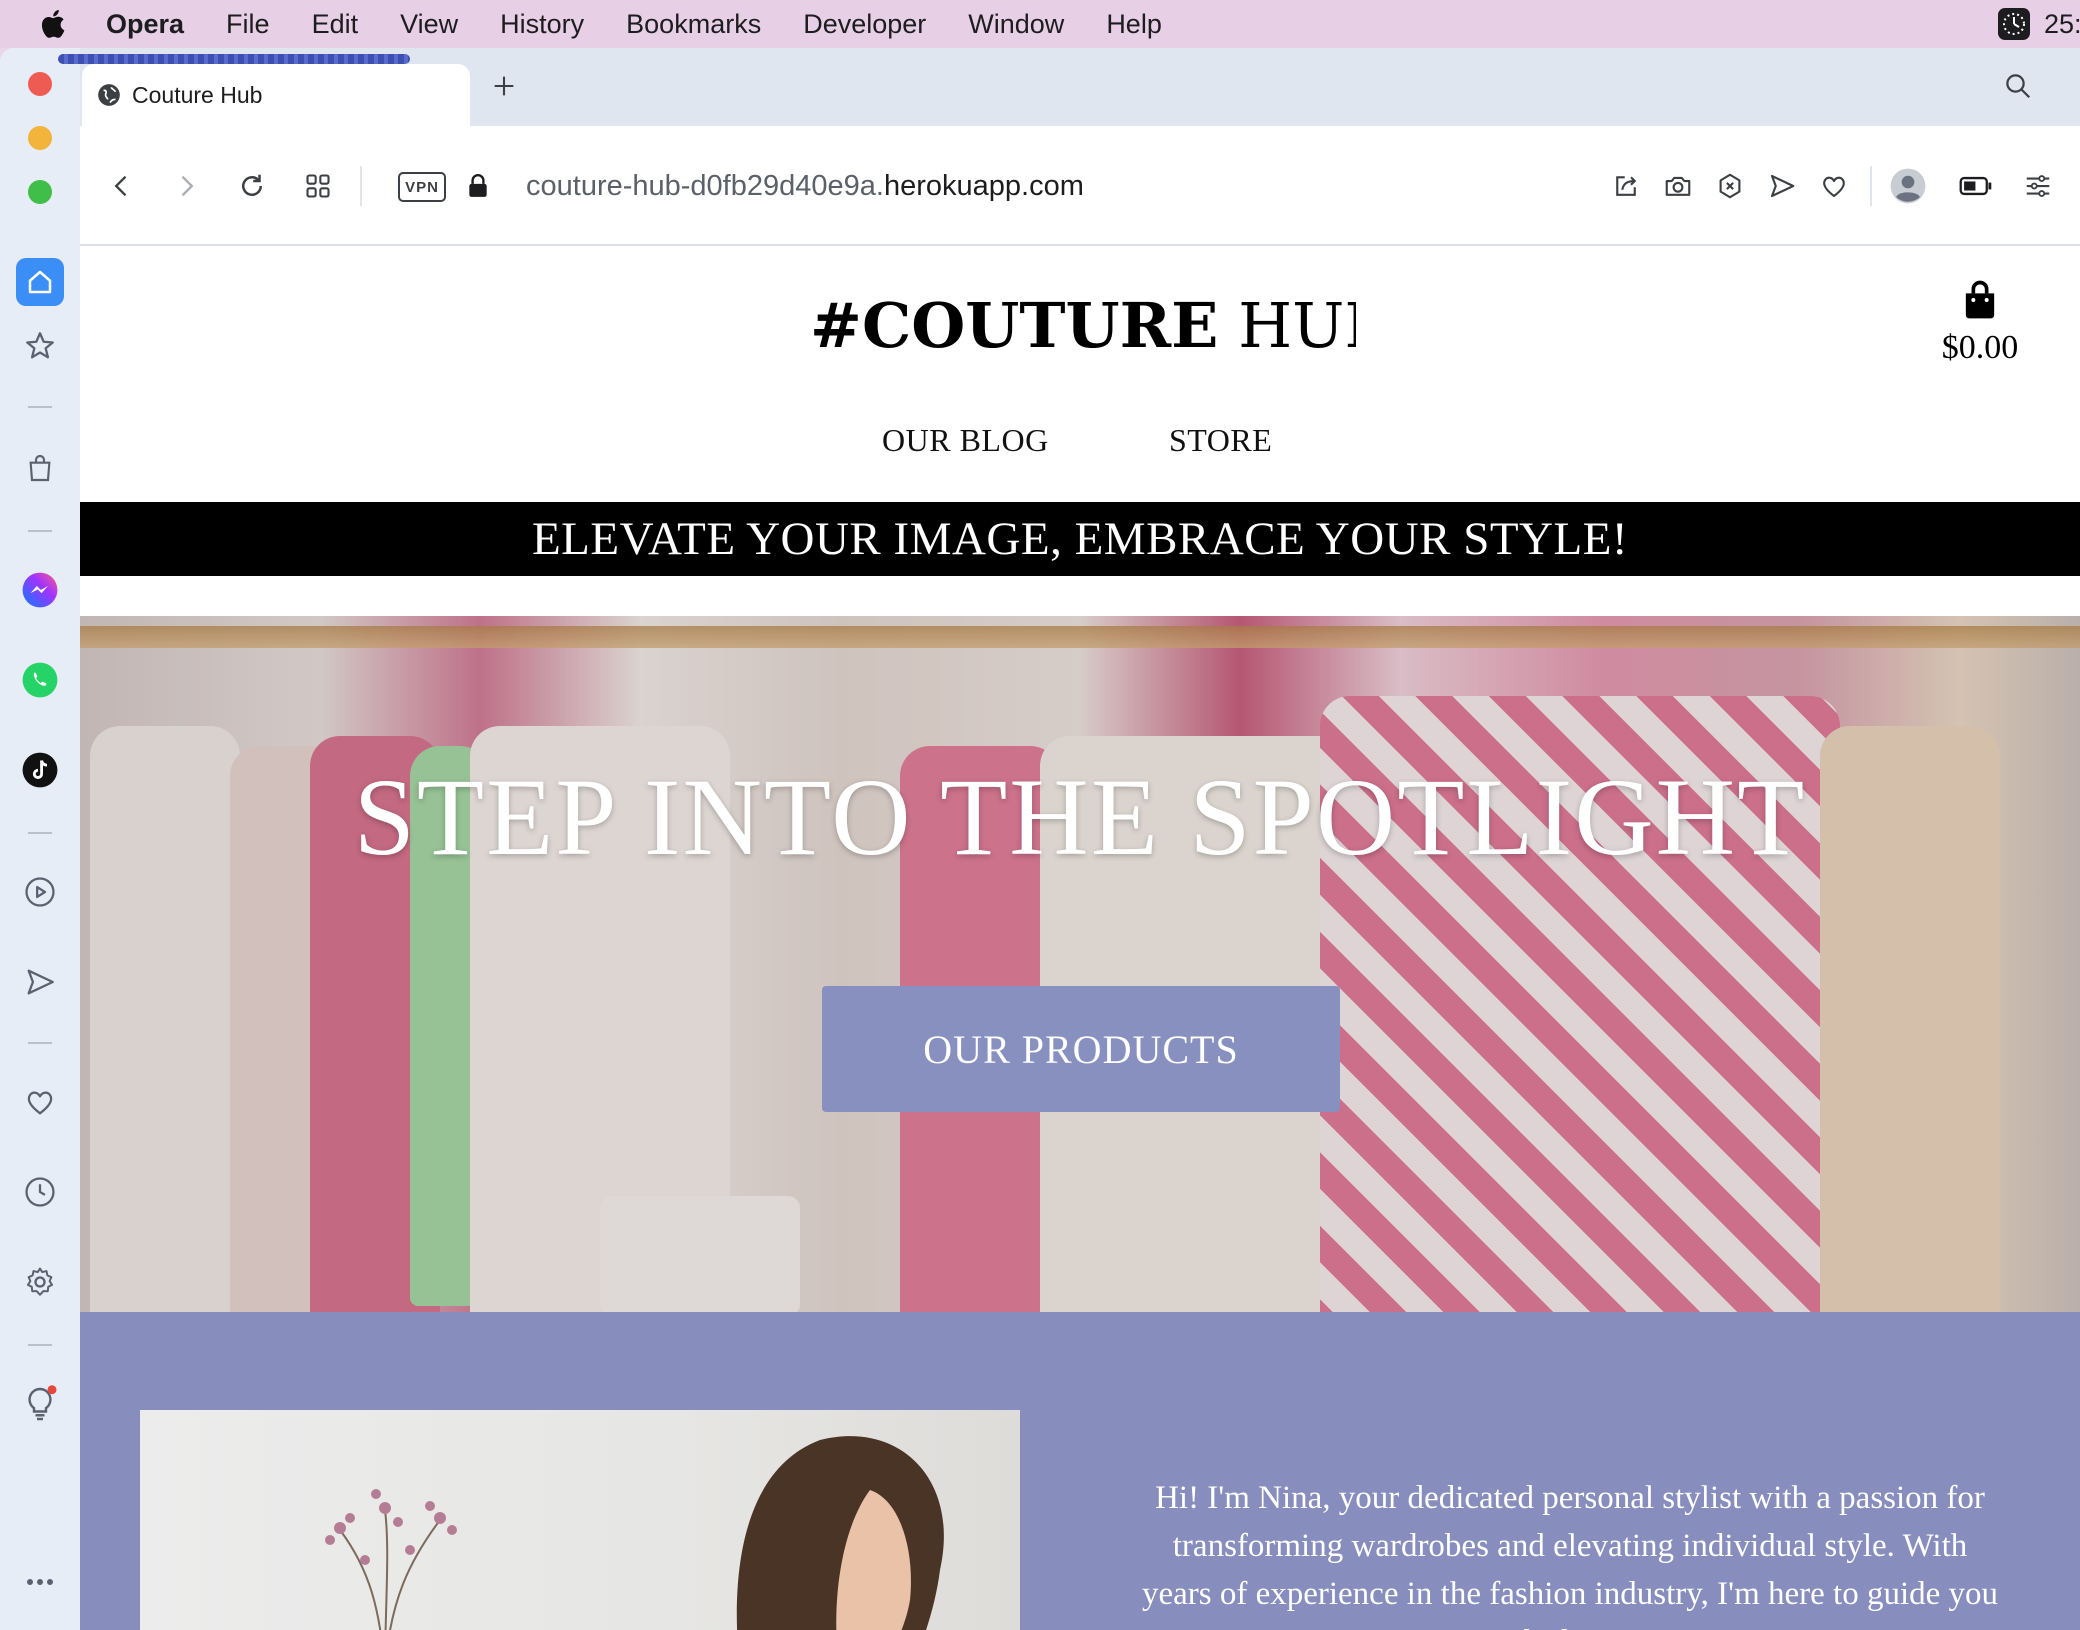 The width and height of the screenshot is (2080, 1630). What do you see at coordinates (40, 1192) in the screenshot?
I see `history-clock-icon` at bounding box center [40, 1192].